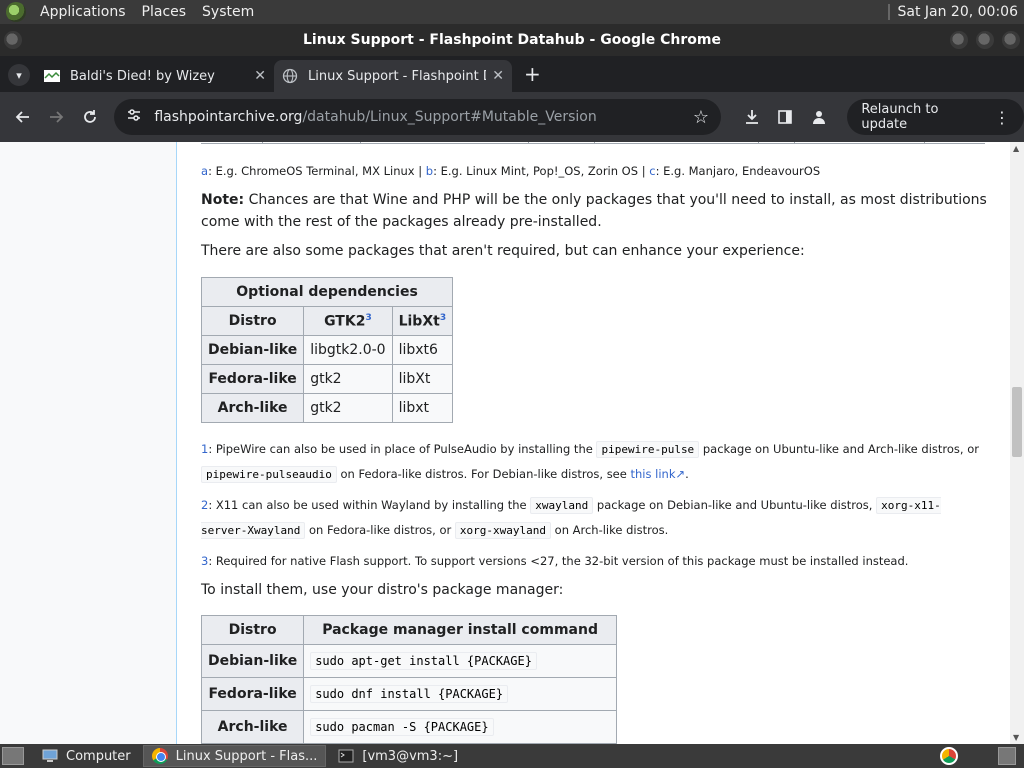 The image size is (1024, 768). I want to click on site-info-tune-icon, so click(134, 117).